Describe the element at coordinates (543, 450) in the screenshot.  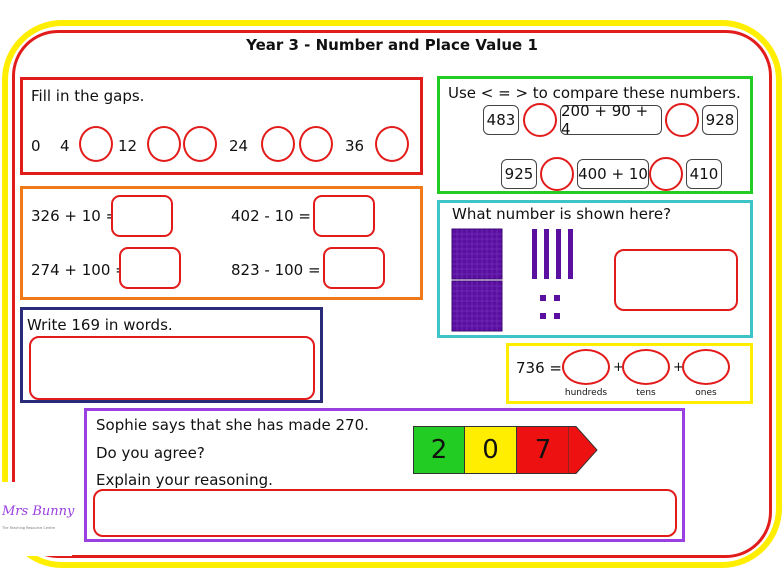
I see `digit-card-ones: 7` at that location.